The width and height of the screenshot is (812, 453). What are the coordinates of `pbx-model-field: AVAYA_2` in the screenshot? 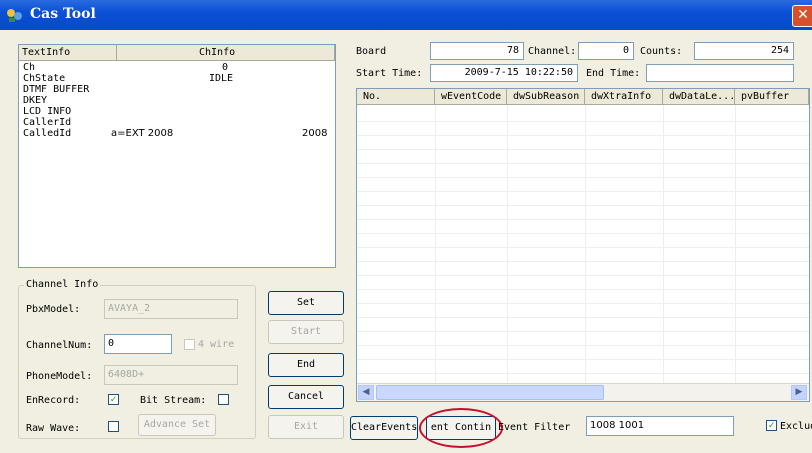 It's located at (171, 309).